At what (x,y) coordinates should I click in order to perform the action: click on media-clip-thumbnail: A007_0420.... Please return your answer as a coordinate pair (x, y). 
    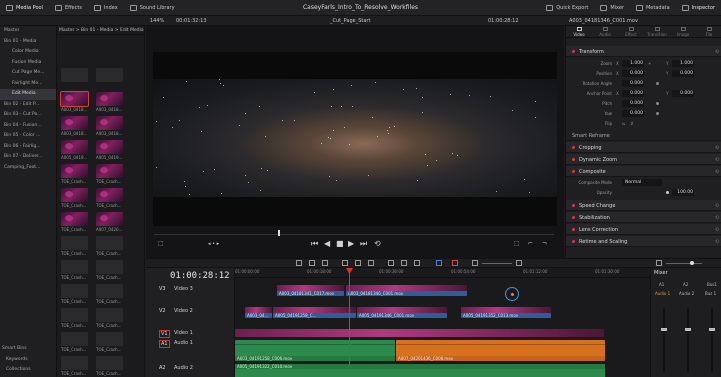
    Looking at the image, I should click on (109, 223).